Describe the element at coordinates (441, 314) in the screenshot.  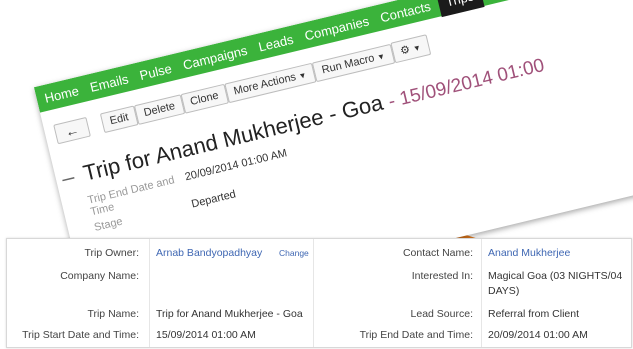
I see `lead-source-label: Lead Source:` at that location.